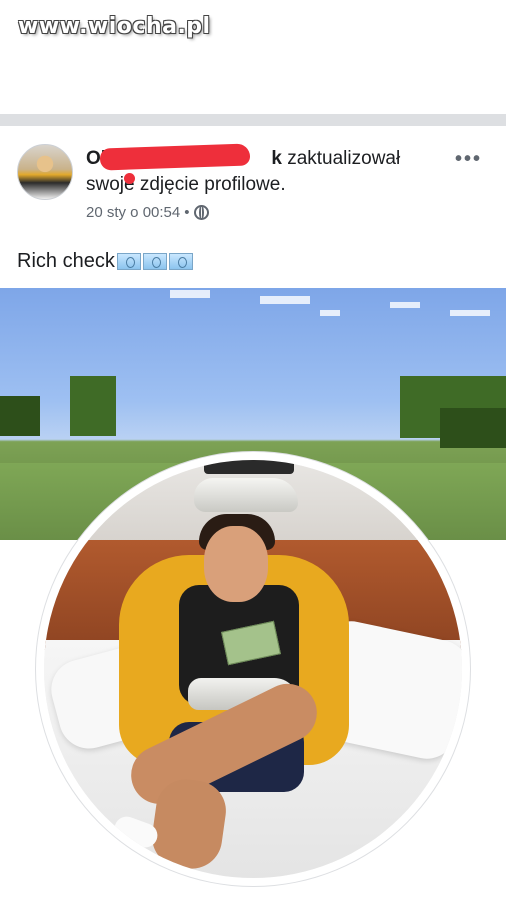  Describe the element at coordinates (129, 178) in the screenshot. I see `redaction-dot` at that location.